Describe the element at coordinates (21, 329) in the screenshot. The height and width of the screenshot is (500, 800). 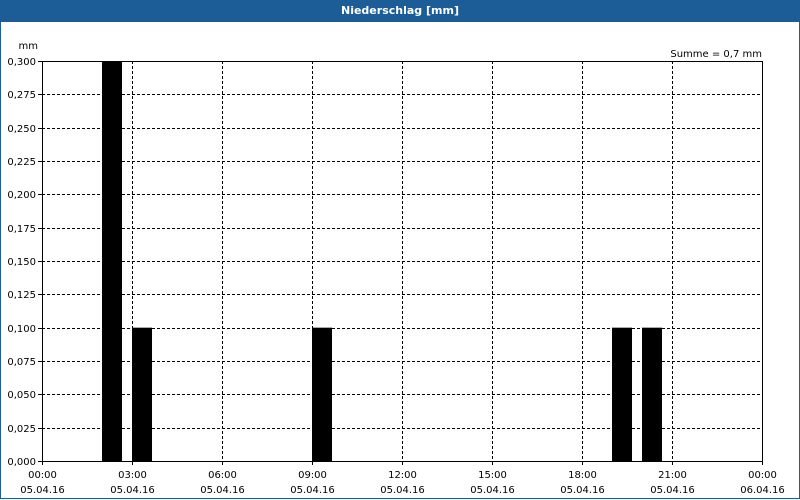
I see `y-tick-label: 0,100` at that location.